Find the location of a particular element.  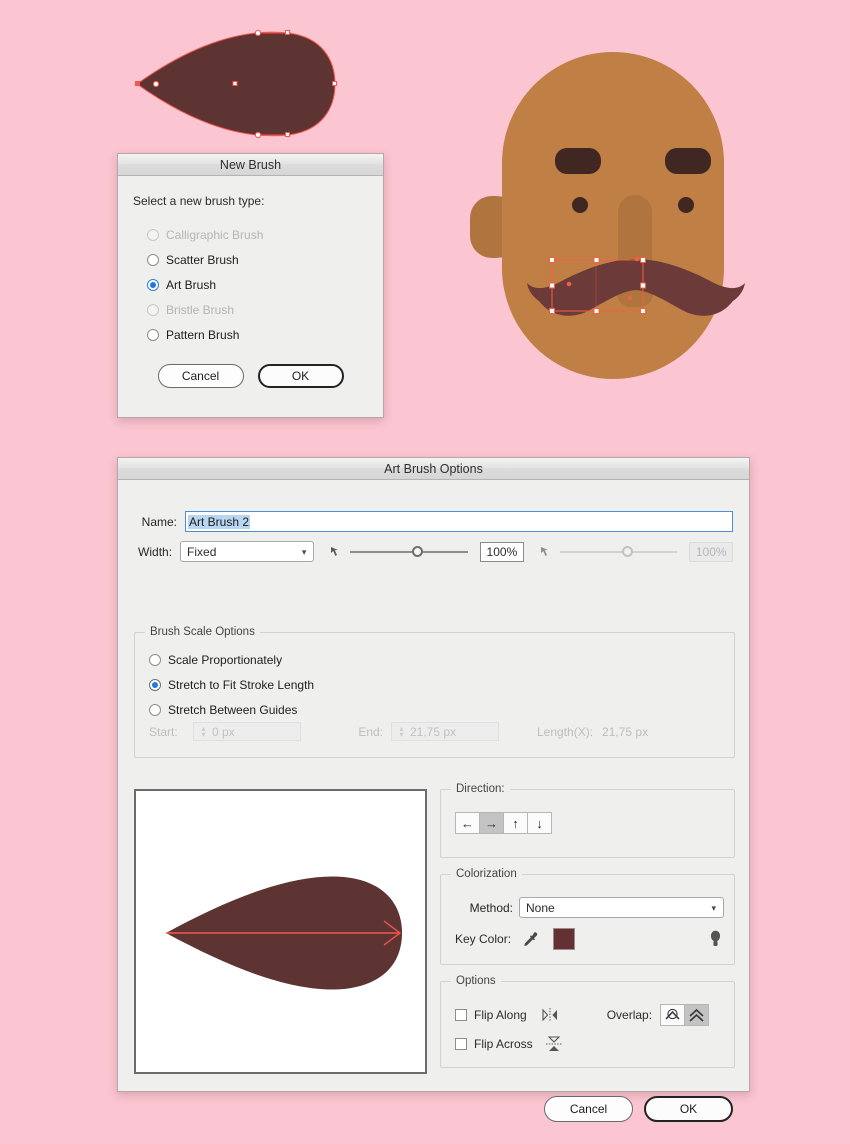

key-color-swatch is located at coordinates (564, 939).